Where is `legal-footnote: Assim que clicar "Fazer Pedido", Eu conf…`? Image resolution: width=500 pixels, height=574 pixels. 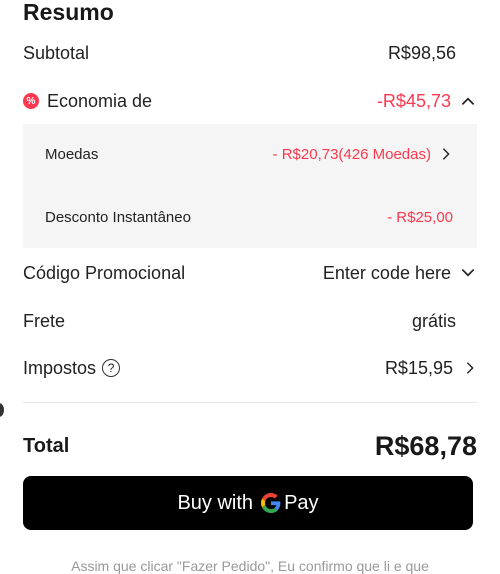 legal-footnote: Assim que clicar "Fazer Pedido", Eu conf… is located at coordinates (250, 566).